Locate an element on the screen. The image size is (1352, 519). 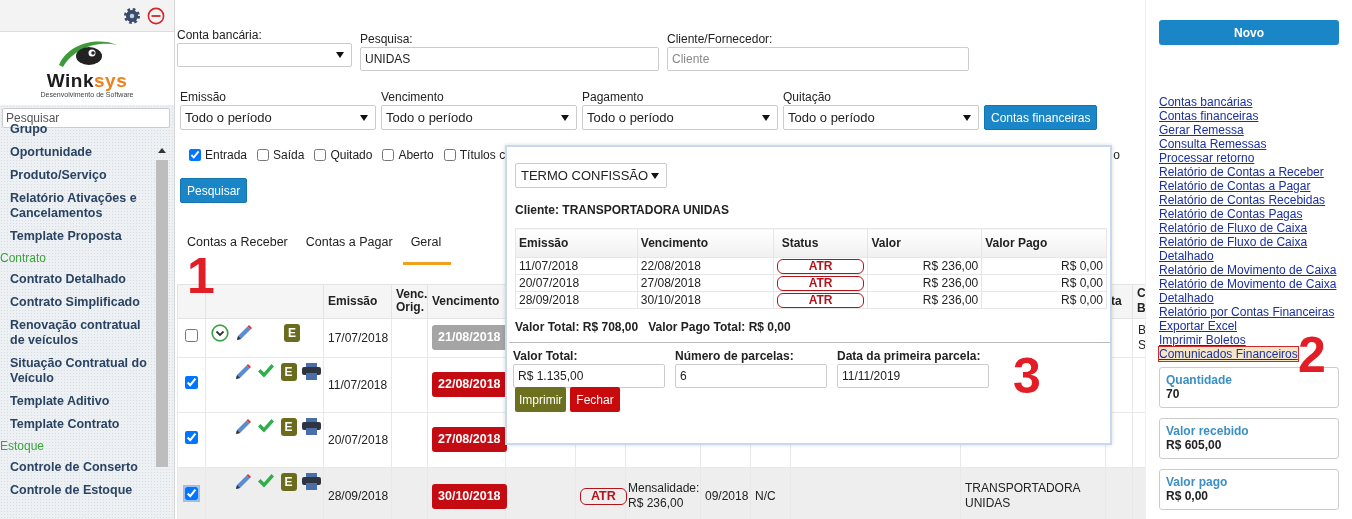
minus-circle-icon is located at coordinates (156, 15).